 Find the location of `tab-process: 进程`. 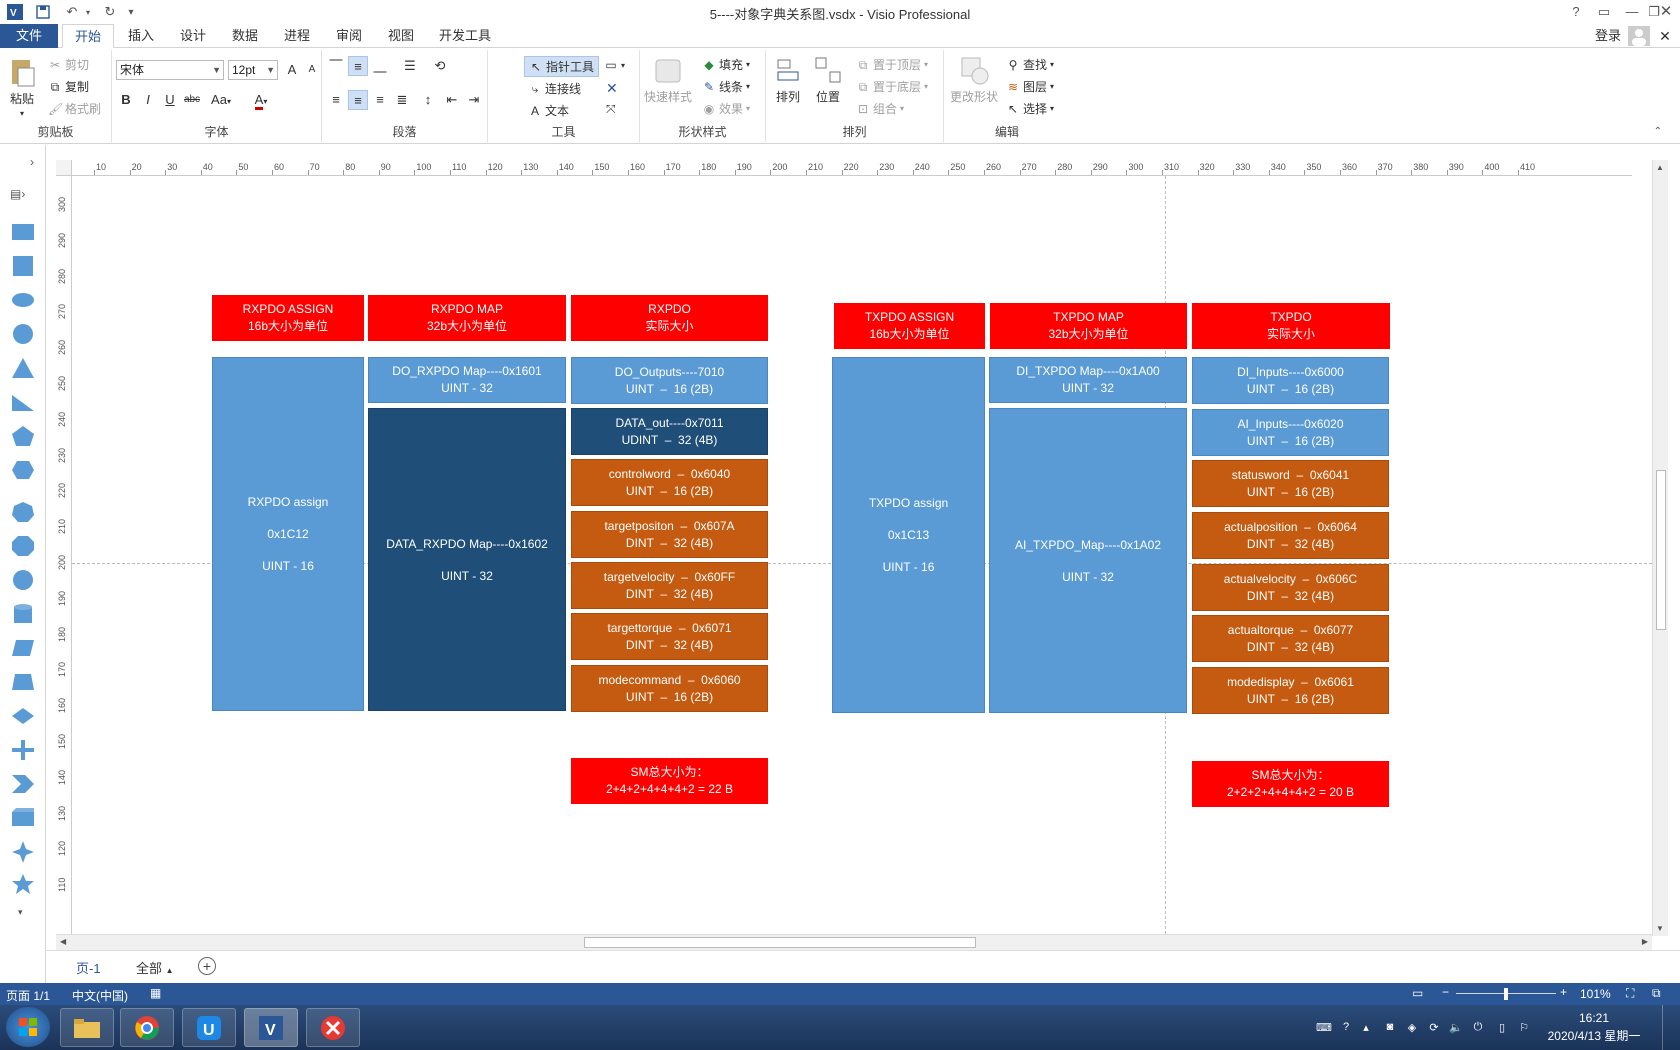

tab-process: 进程 is located at coordinates (297, 36).